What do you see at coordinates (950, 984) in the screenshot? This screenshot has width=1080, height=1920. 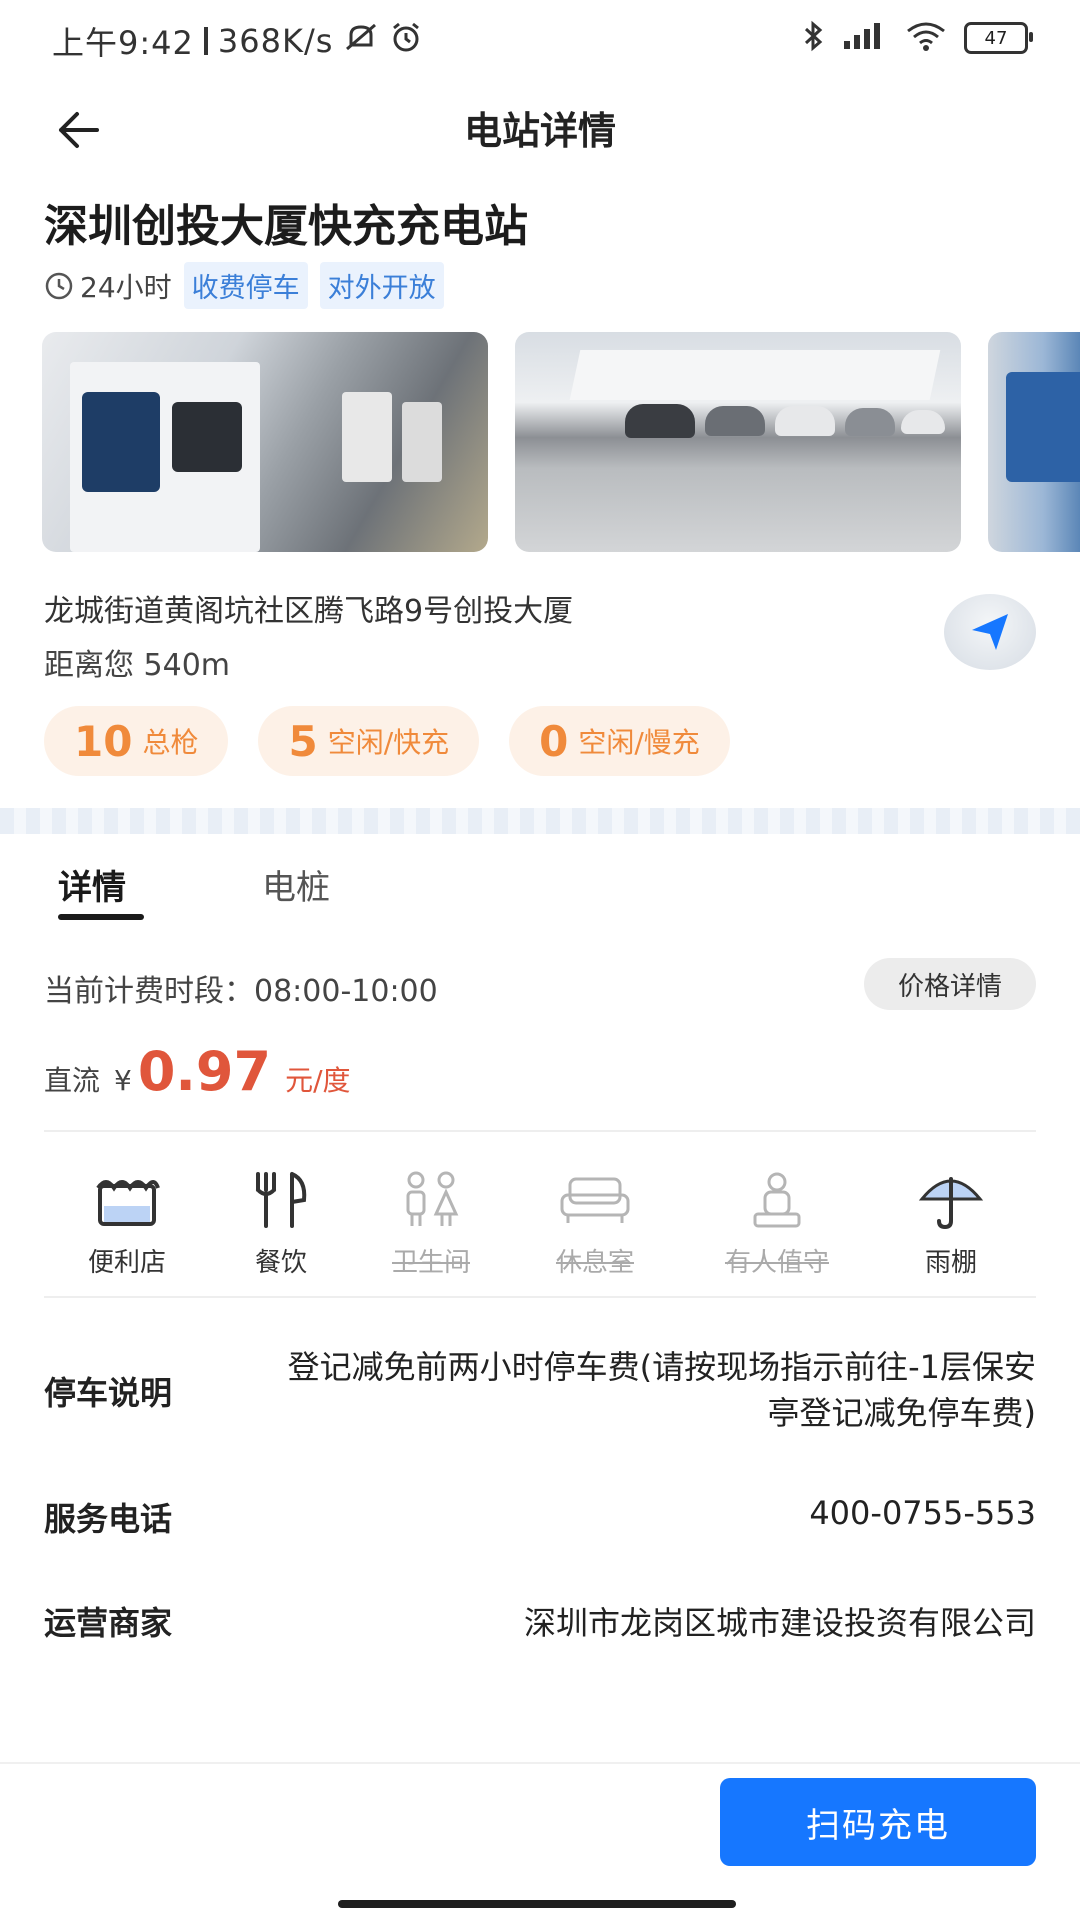 I see `price-detail-button: 价格详情` at bounding box center [950, 984].